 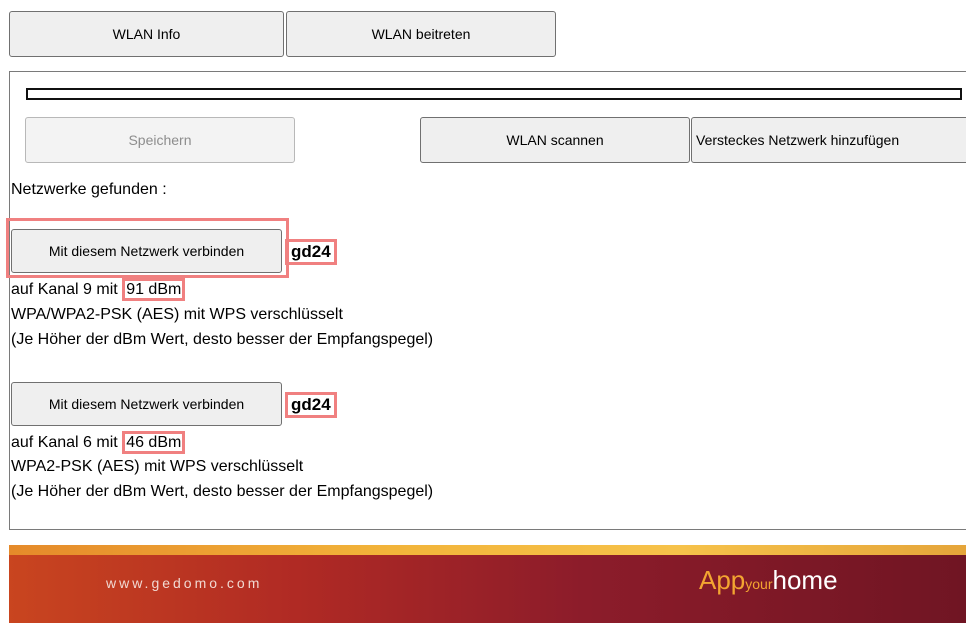 What do you see at coordinates (184, 583) in the screenshot?
I see `footer-website: www.gedomo.com` at bounding box center [184, 583].